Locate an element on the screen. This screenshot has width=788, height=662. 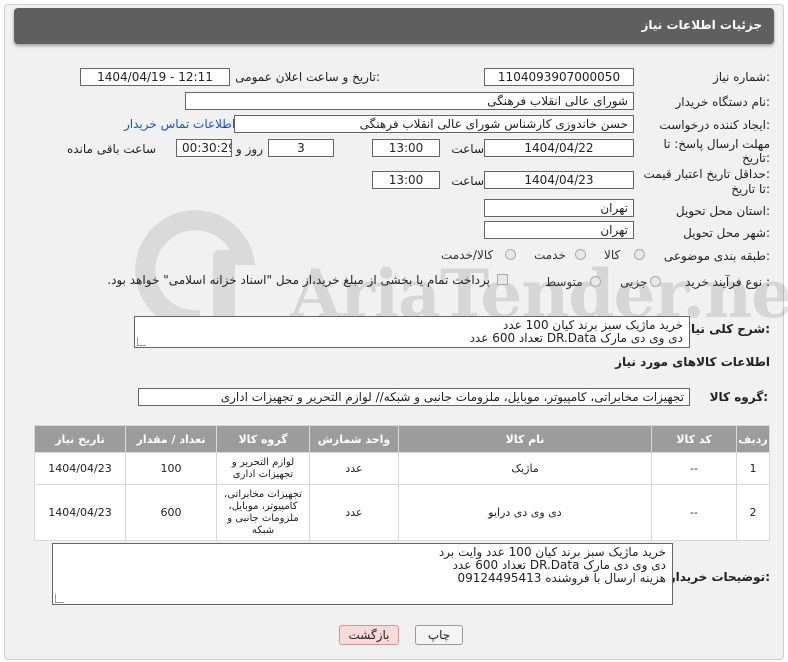
deadline-label: مهلت ارسال پاسخ: تا is located at coordinates (716, 144).